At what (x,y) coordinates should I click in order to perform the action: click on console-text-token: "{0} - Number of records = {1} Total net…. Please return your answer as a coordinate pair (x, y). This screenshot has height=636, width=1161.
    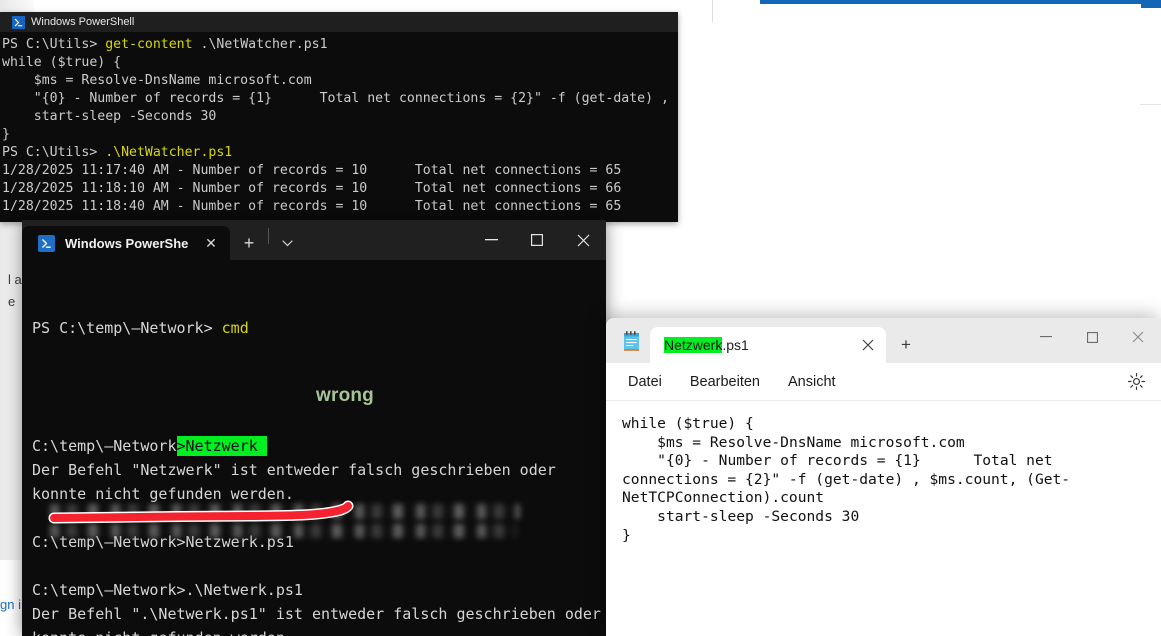
    Looking at the image, I should click on (355, 98).